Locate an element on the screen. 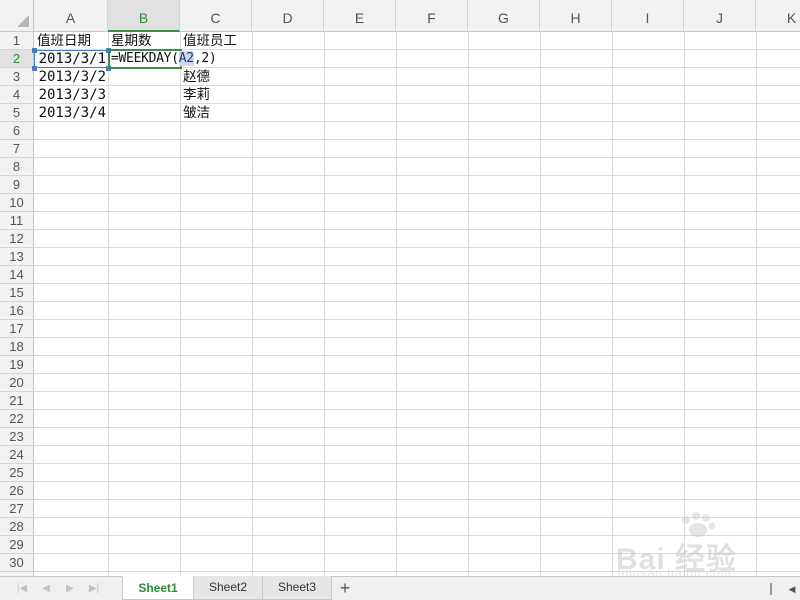 Image resolution: width=800 pixels, height=600 pixels. row-header-29: 29 is located at coordinates (17, 545).